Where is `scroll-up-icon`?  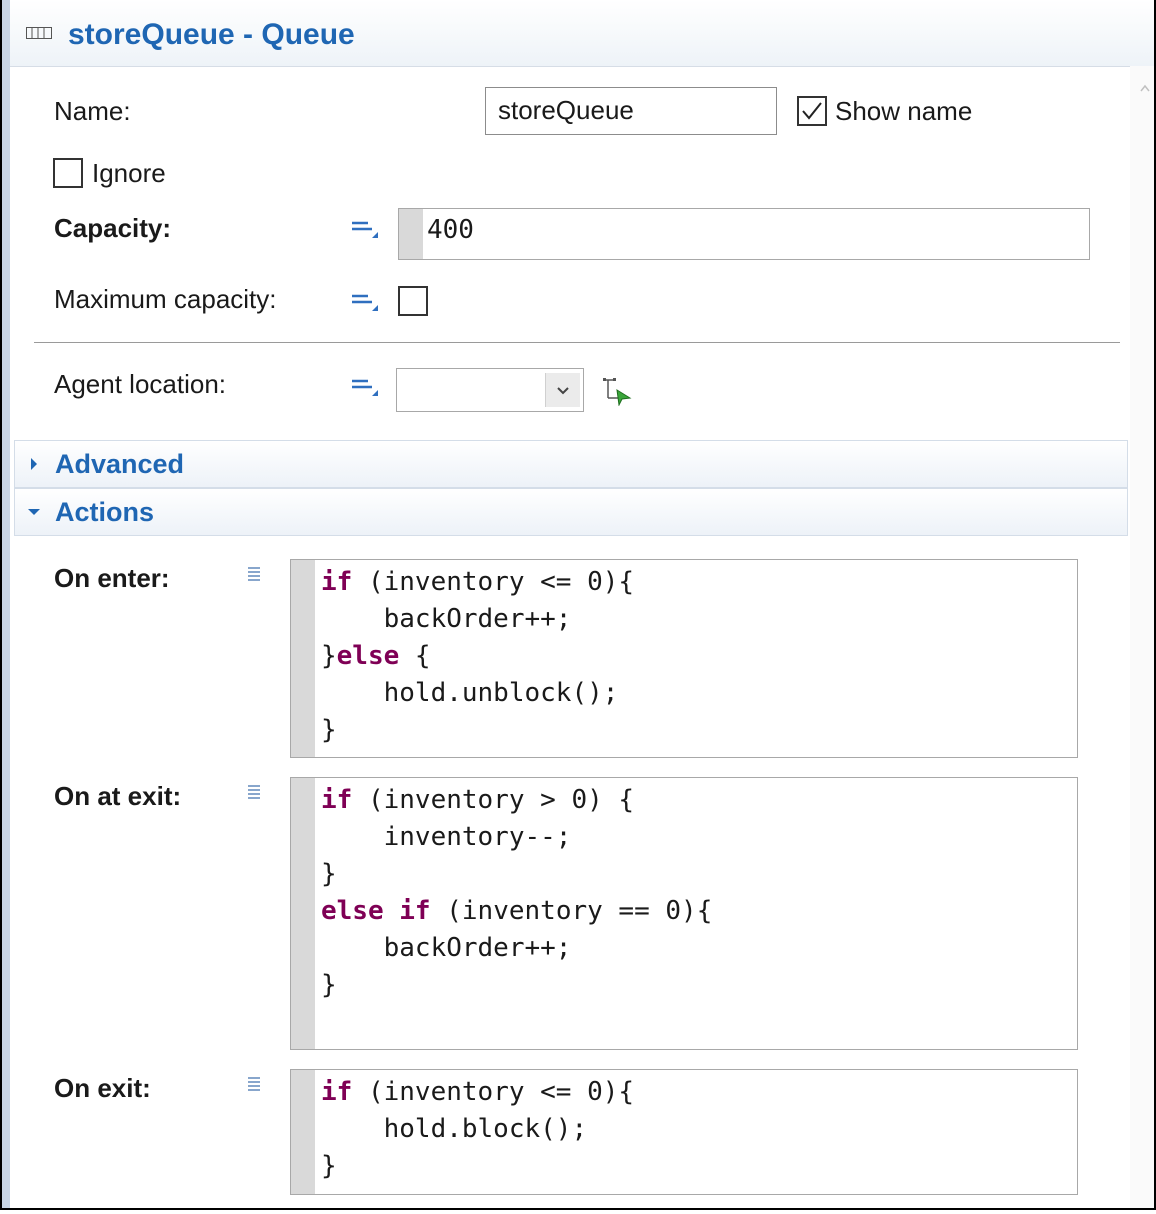
scroll-up-icon is located at coordinates (1145, 88).